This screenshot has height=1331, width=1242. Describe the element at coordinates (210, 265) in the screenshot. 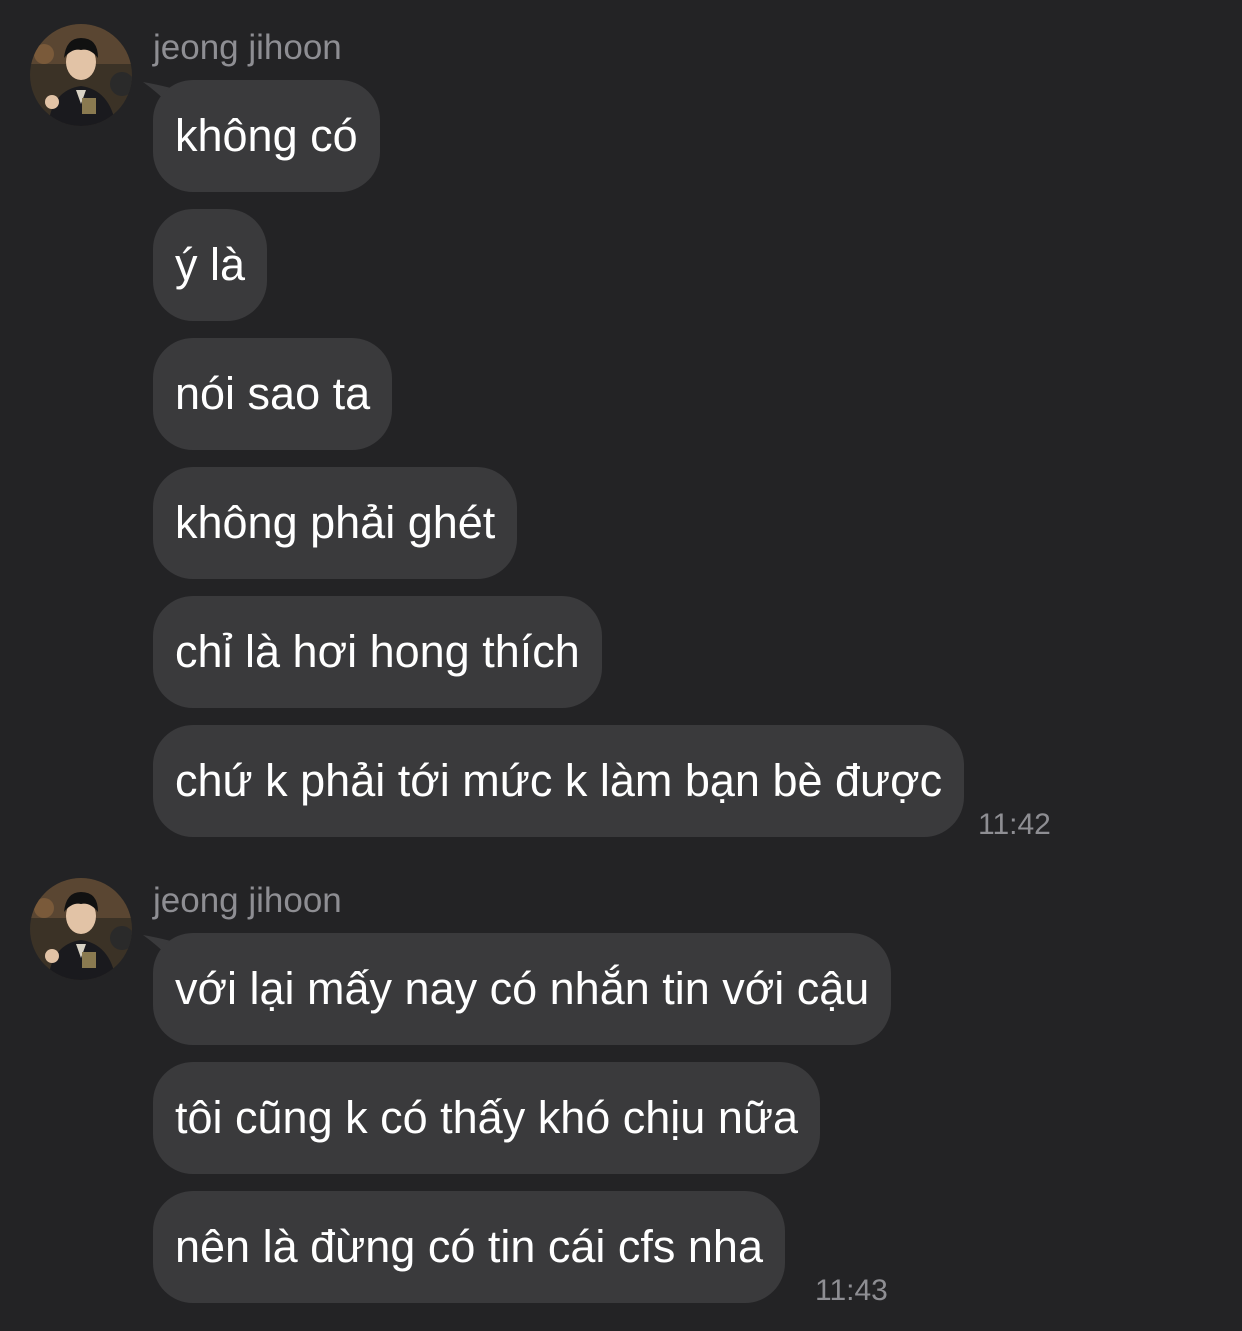

I see `message-bubble: ý là` at that location.